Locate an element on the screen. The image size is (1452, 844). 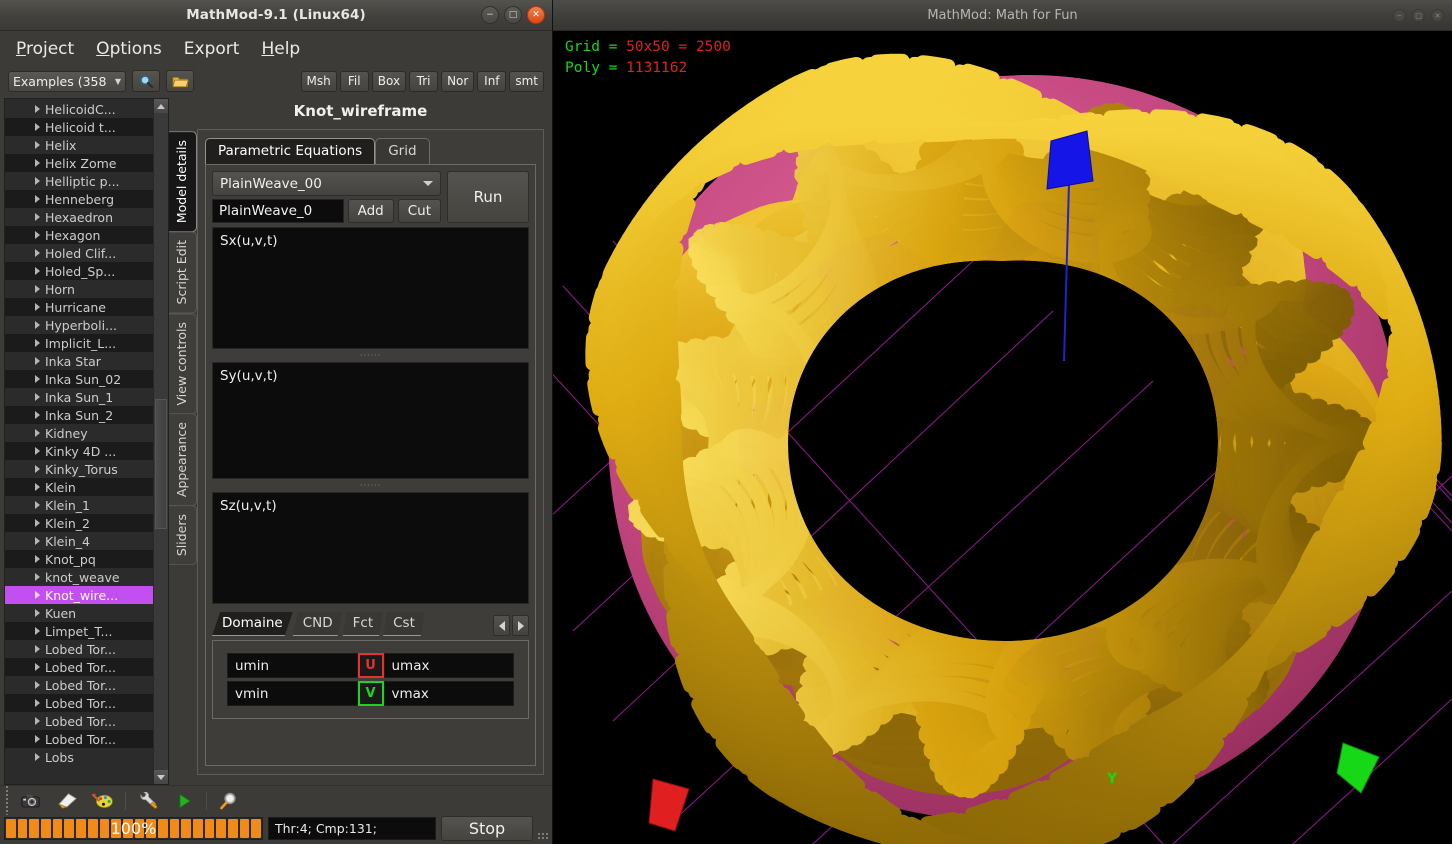
btn-msh: Msh is located at coordinates (318, 81).